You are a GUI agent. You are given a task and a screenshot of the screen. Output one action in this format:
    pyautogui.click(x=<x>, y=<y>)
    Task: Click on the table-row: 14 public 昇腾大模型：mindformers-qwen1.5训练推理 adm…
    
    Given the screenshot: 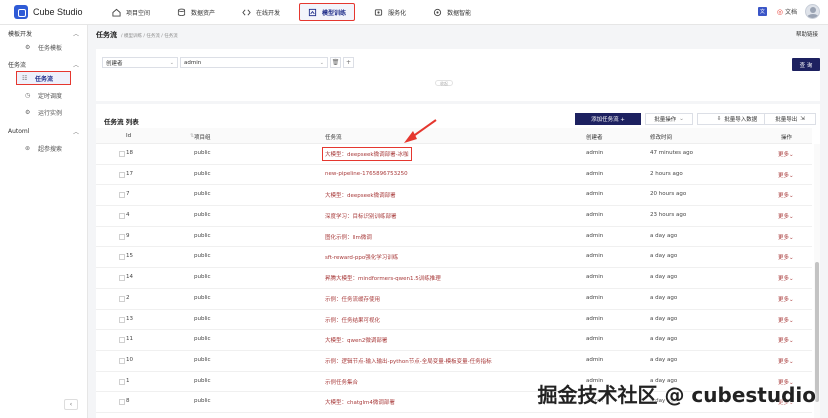 What is the action you would take?
    pyautogui.click(x=454, y=278)
    